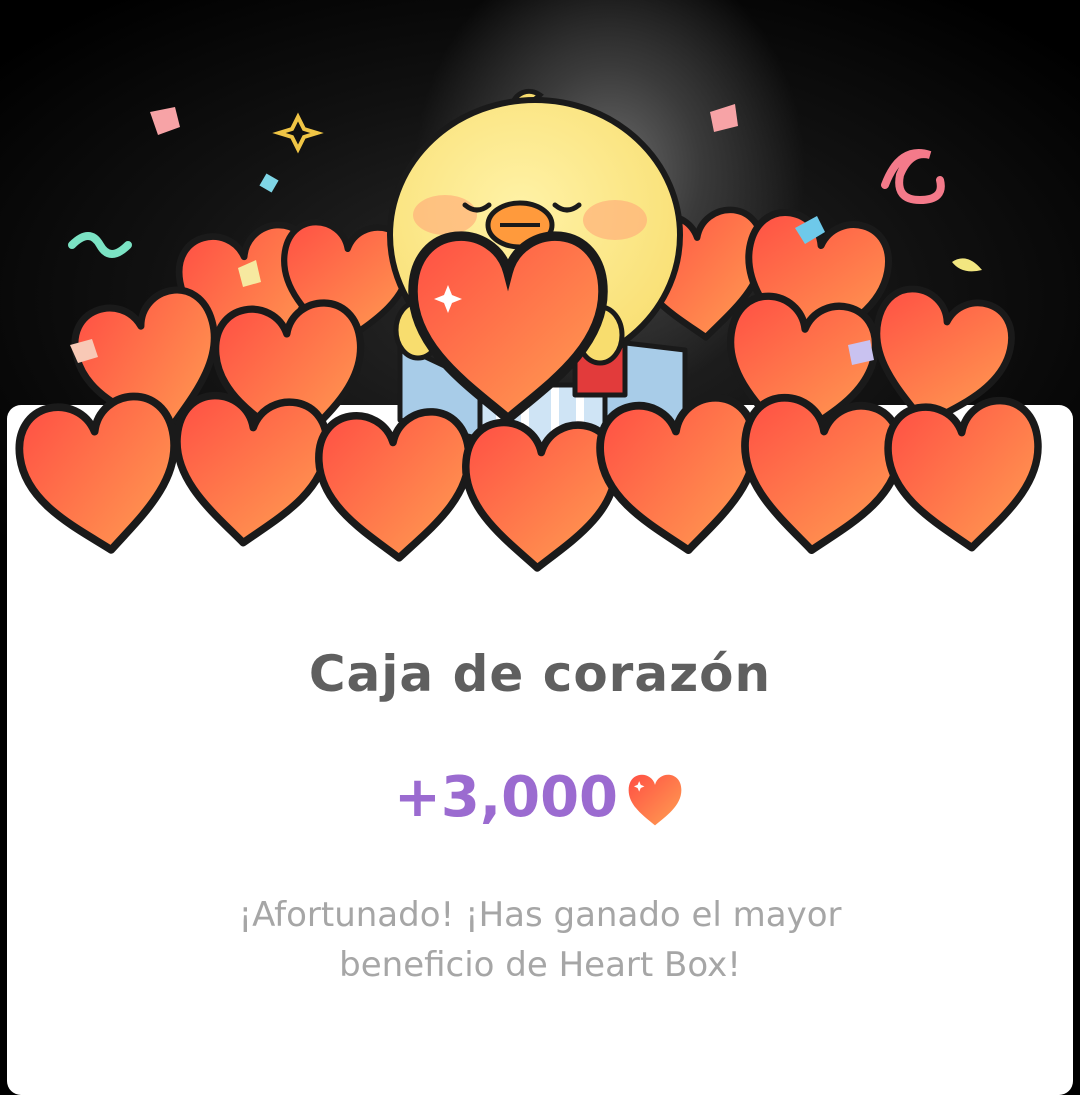 The width and height of the screenshot is (1080, 1095). Describe the element at coordinates (540, 674) in the screenshot. I see `dialog-title: Caja de corazón` at that location.